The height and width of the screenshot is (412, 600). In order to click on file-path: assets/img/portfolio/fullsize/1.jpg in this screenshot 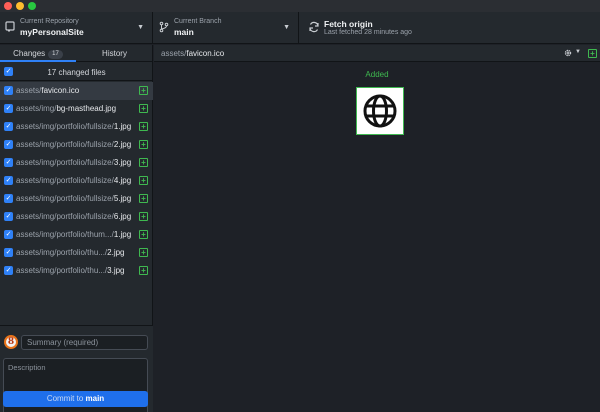, I will do `click(76, 126)`.